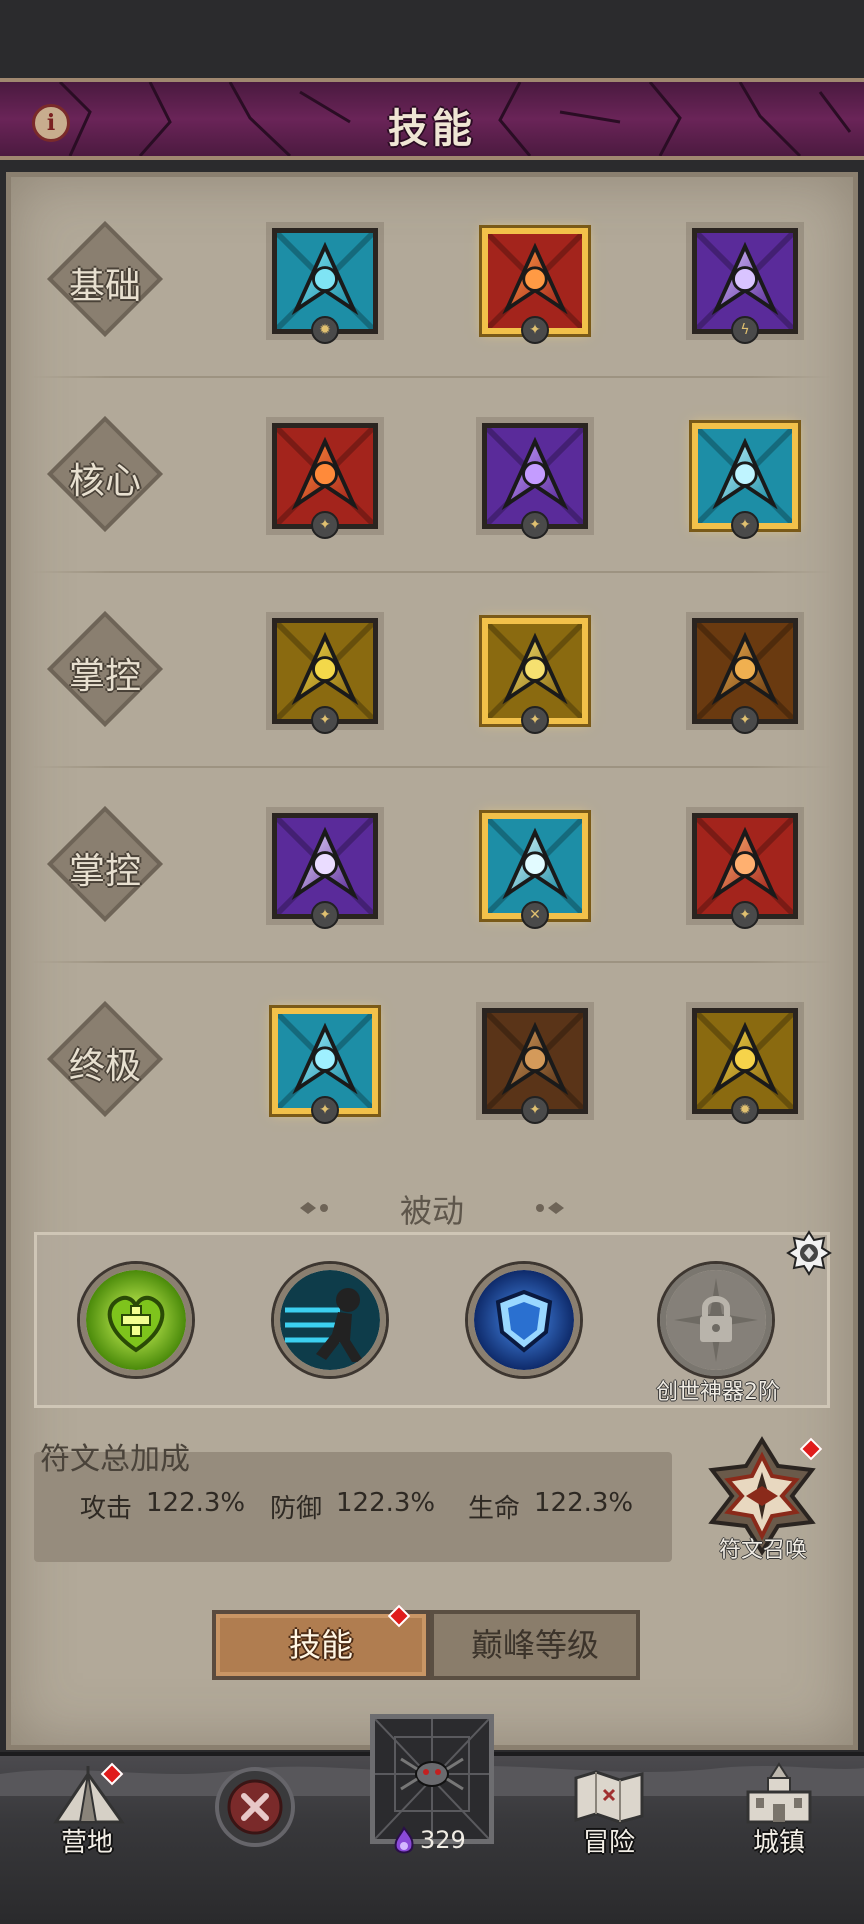  I want to click on ice-arrow-icon, so click(325, 281).